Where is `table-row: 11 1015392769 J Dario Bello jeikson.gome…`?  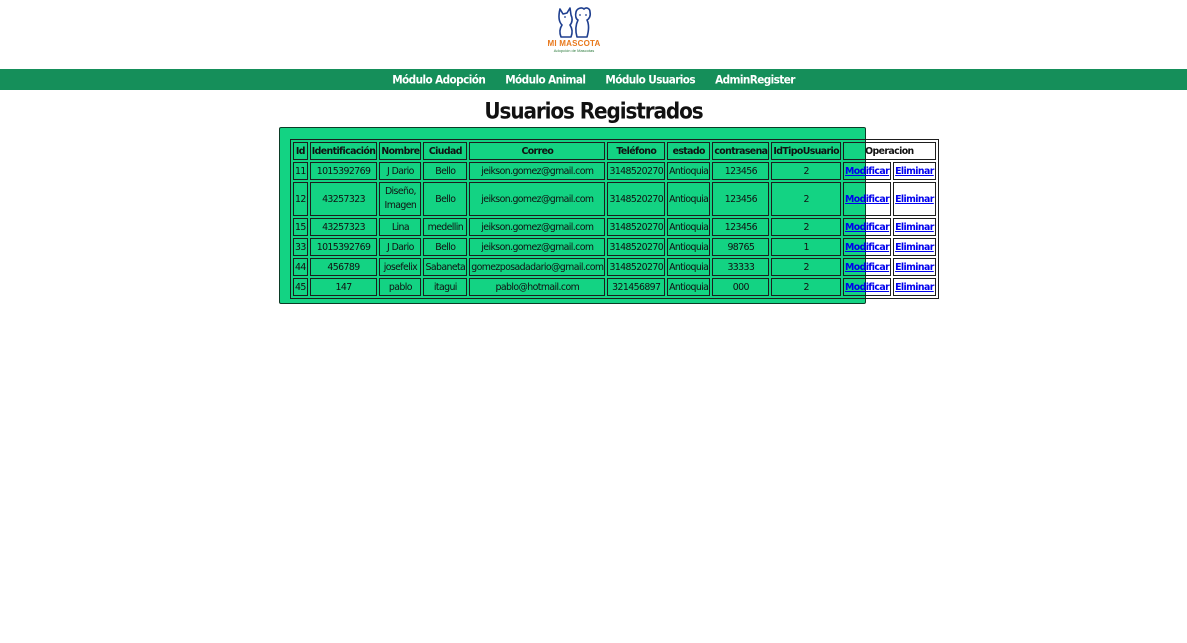 table-row: 11 1015392769 J Dario Bello jeikson.gome… is located at coordinates (614, 171).